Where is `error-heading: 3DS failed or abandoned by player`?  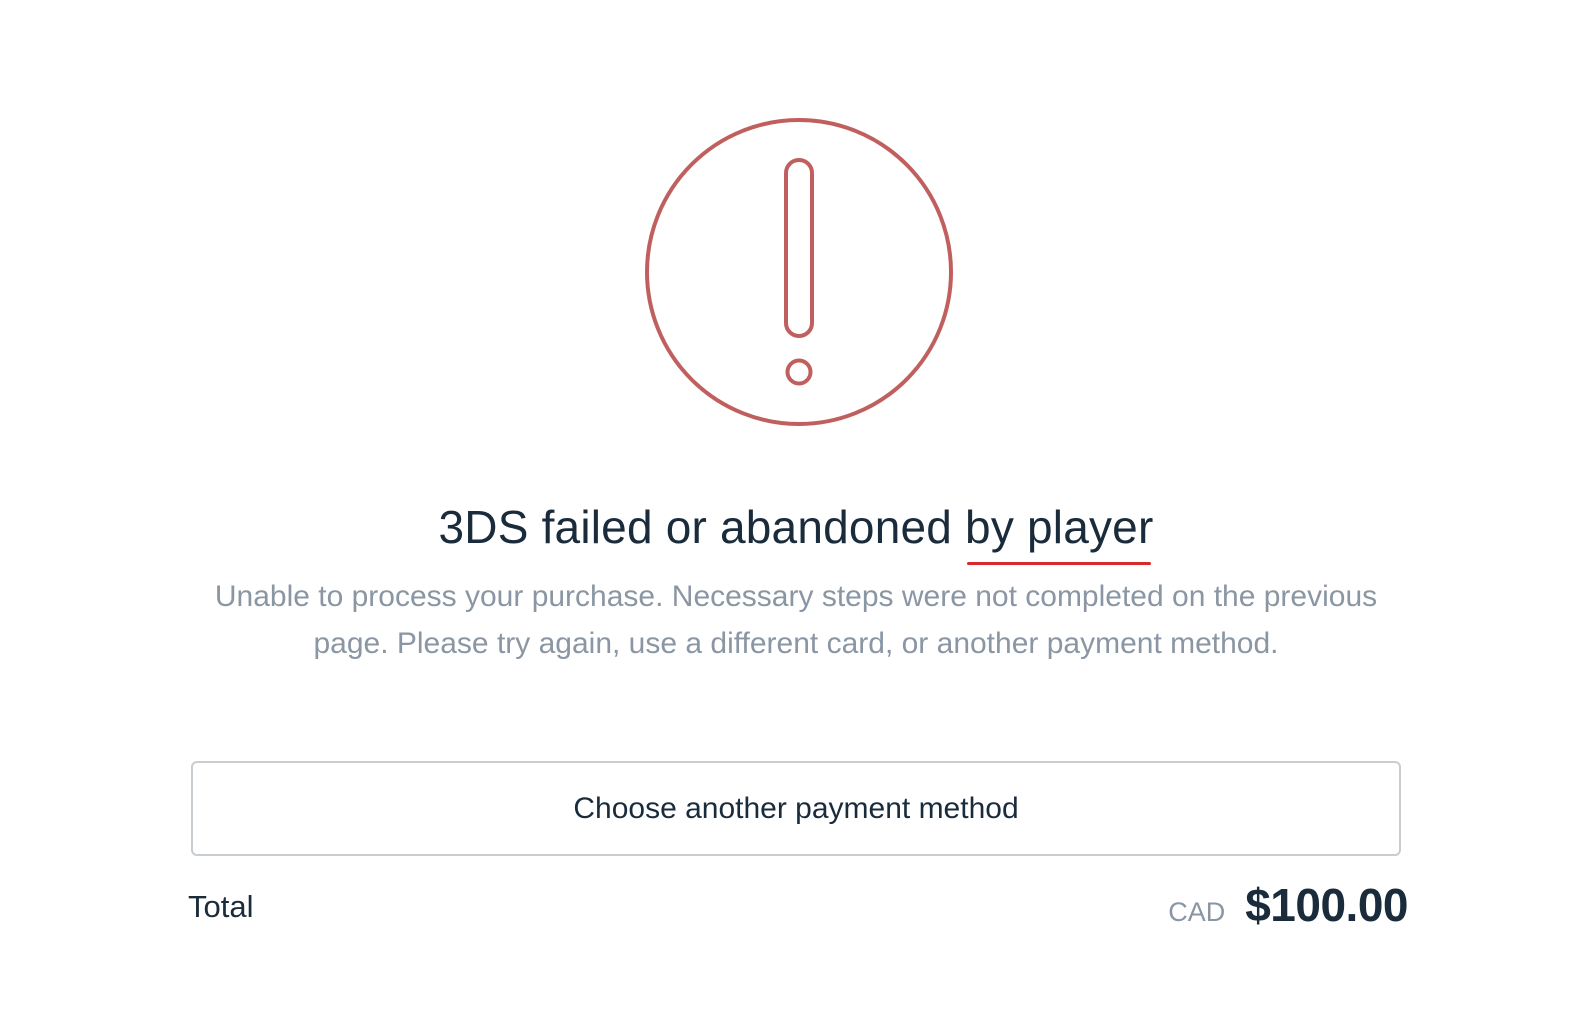 error-heading: 3DS failed or abandoned by player is located at coordinates (796, 531).